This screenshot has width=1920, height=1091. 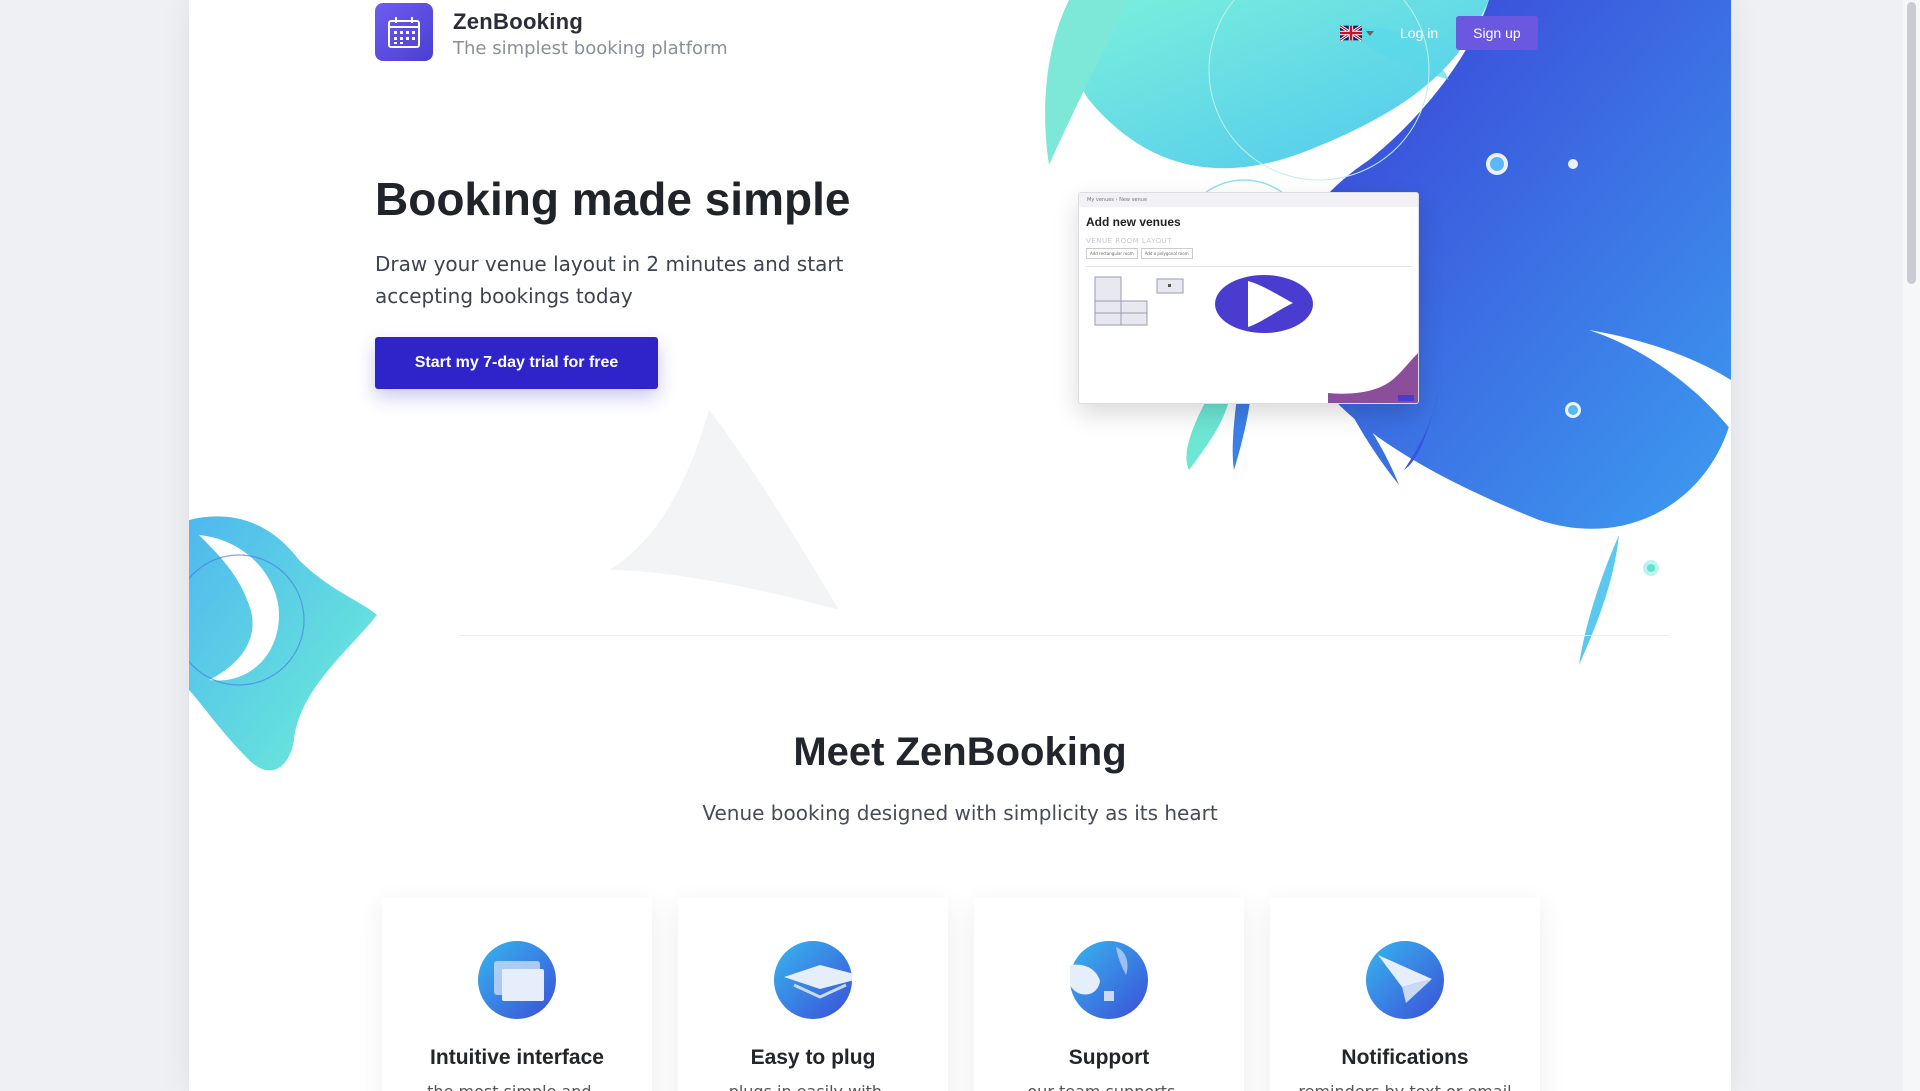 I want to click on feature-description: reminders by text or email, so click(x=1405, y=1086).